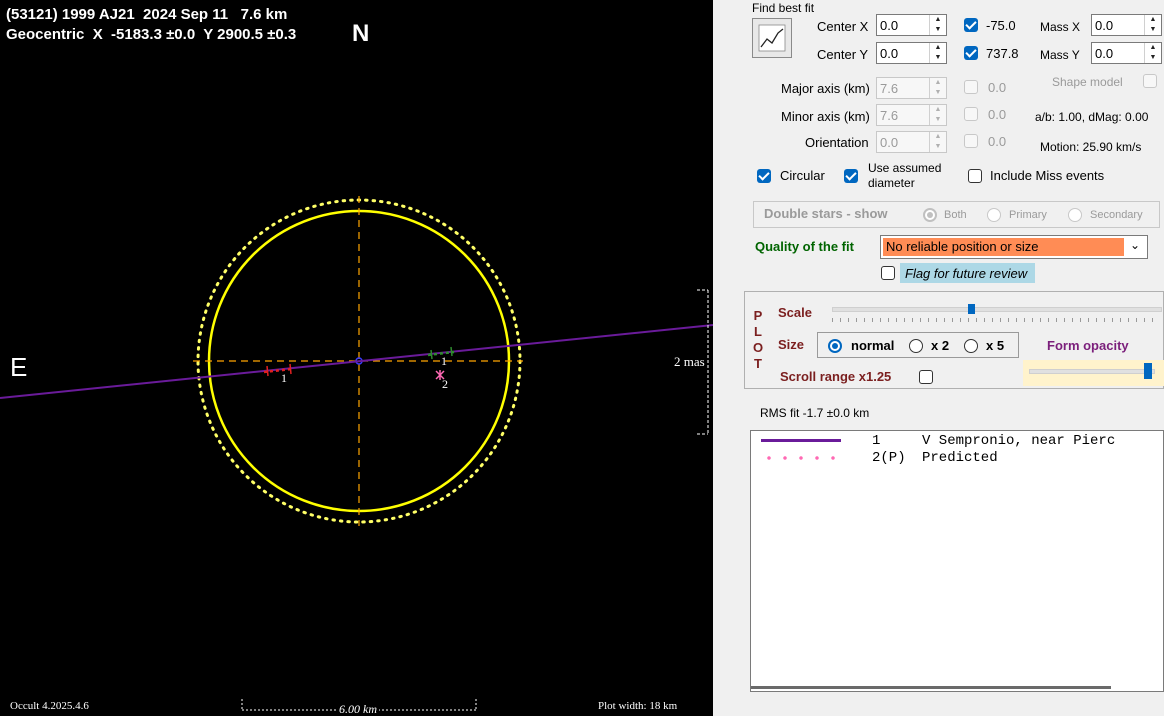 The height and width of the screenshot is (716, 1164). I want to click on scale-slider, so click(996, 312).